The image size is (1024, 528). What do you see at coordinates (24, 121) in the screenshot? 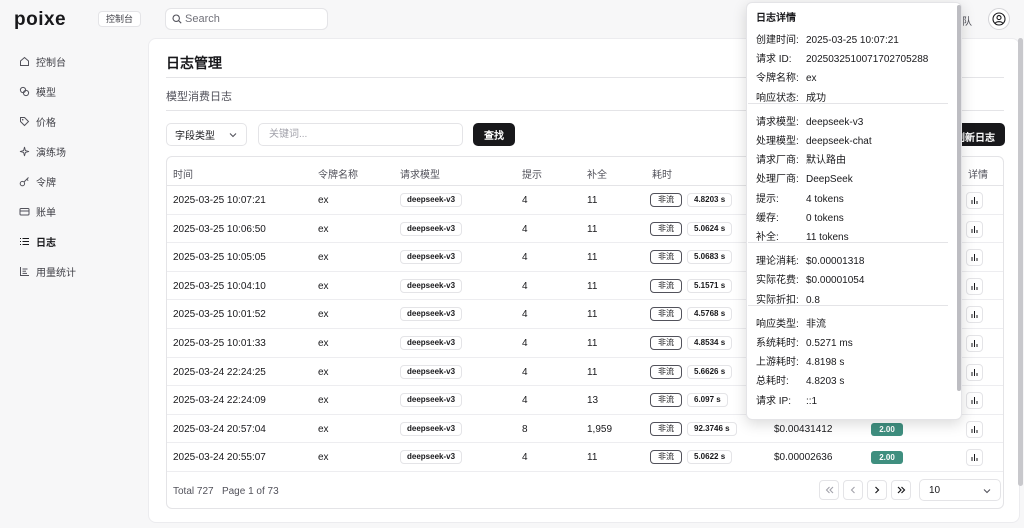
I see `tag-icon` at bounding box center [24, 121].